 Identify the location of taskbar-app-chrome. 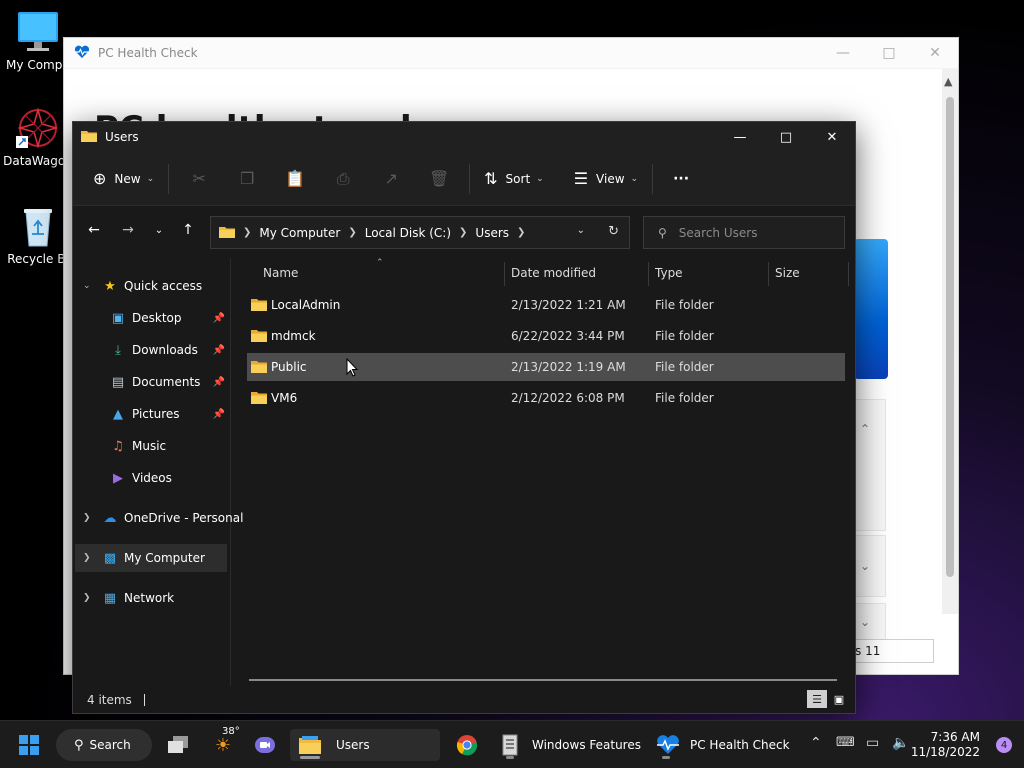
(467, 745).